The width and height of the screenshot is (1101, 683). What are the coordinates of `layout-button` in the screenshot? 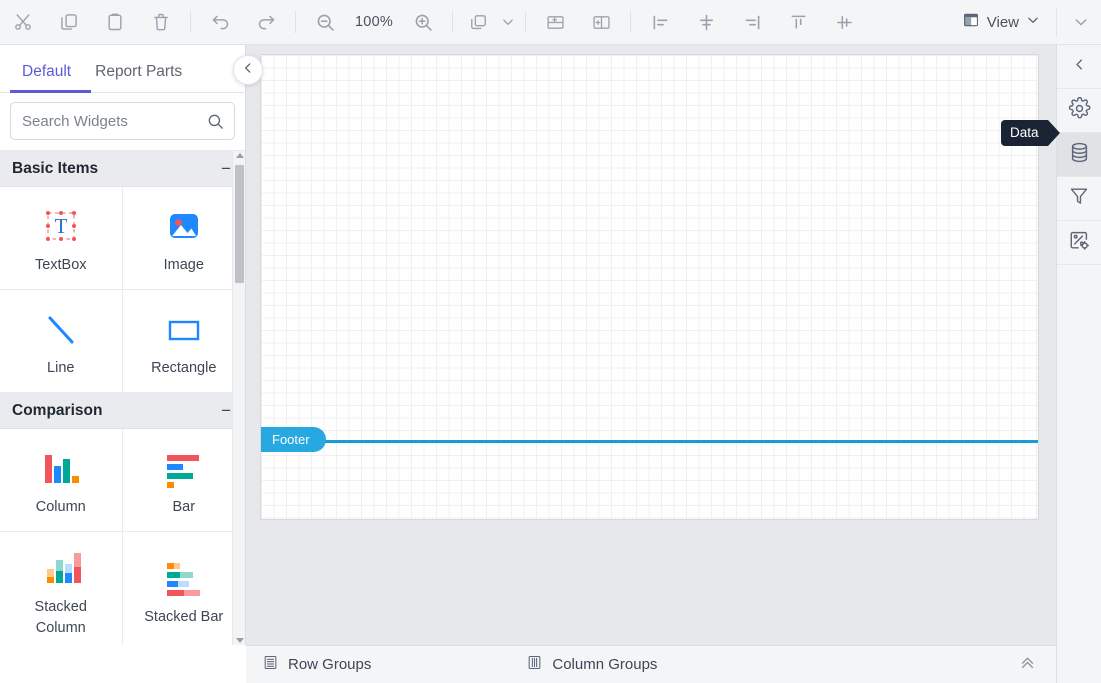 It's located at (478, 22).